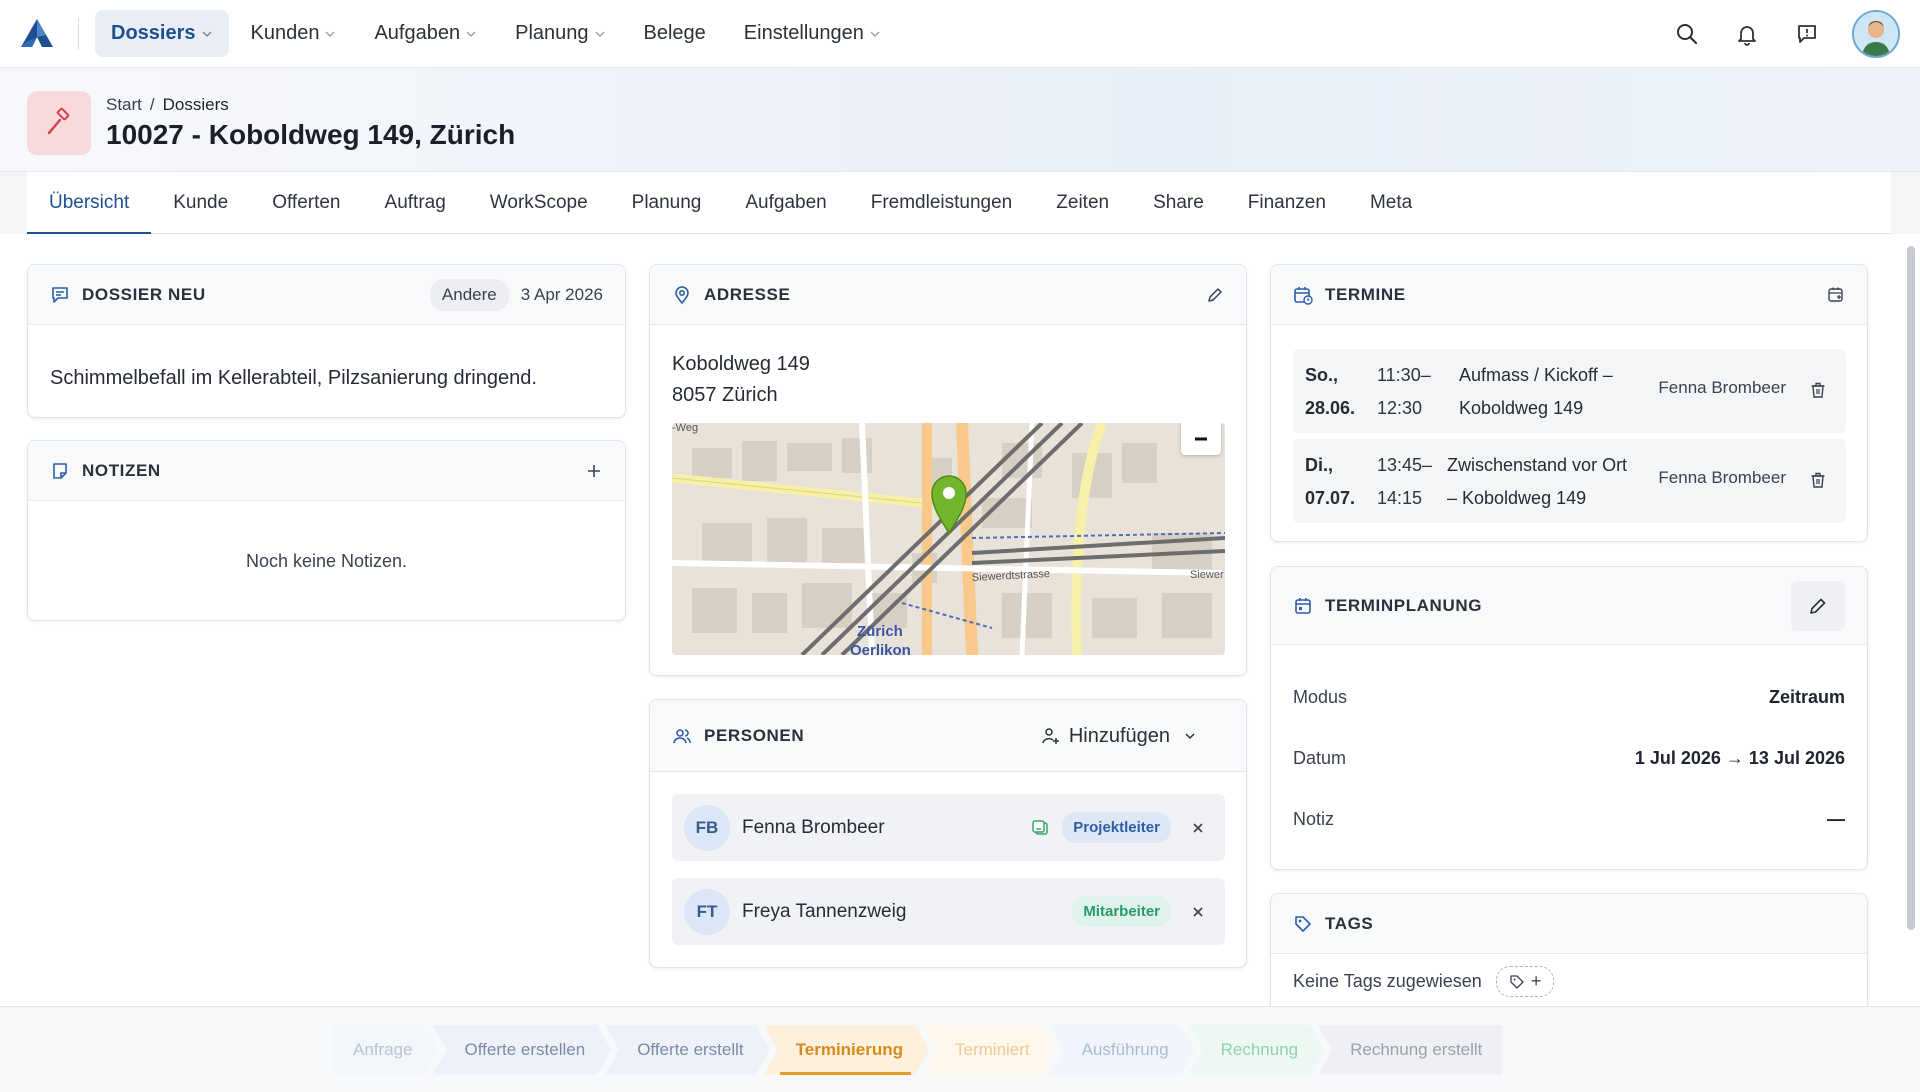 The width and height of the screenshot is (1920, 1092). What do you see at coordinates (741, 364) in the screenshot?
I see `address-line-street: Koboldweg 149` at bounding box center [741, 364].